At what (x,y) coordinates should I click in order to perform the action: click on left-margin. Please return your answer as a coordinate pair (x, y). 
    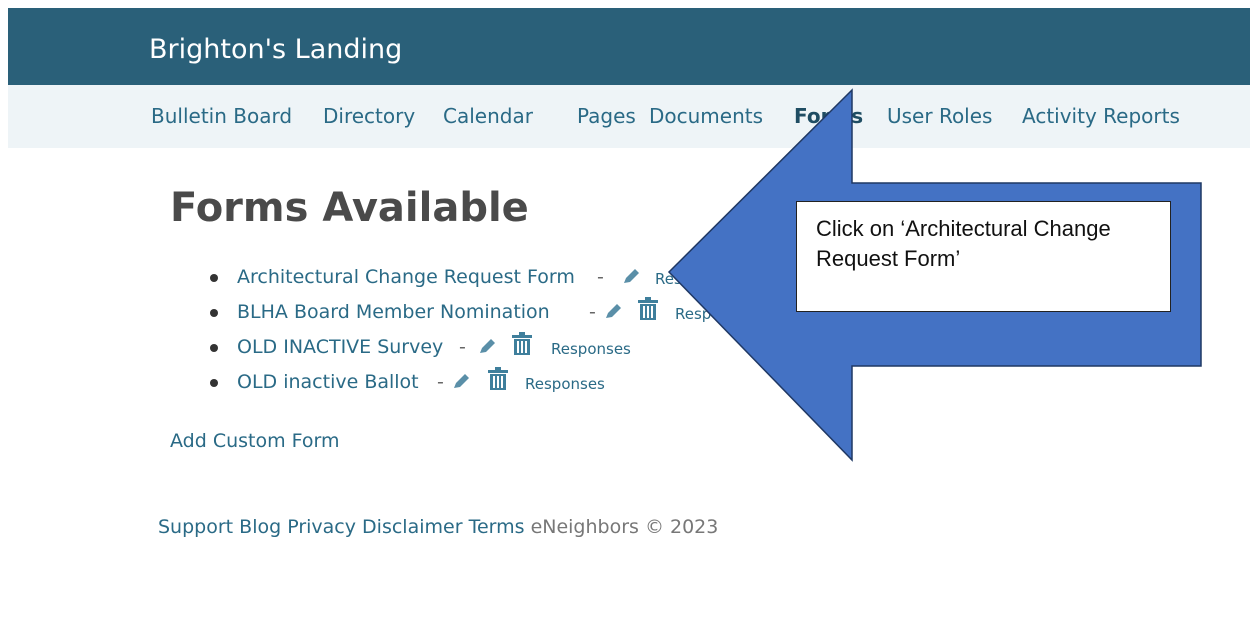
    Looking at the image, I should click on (4, 313).